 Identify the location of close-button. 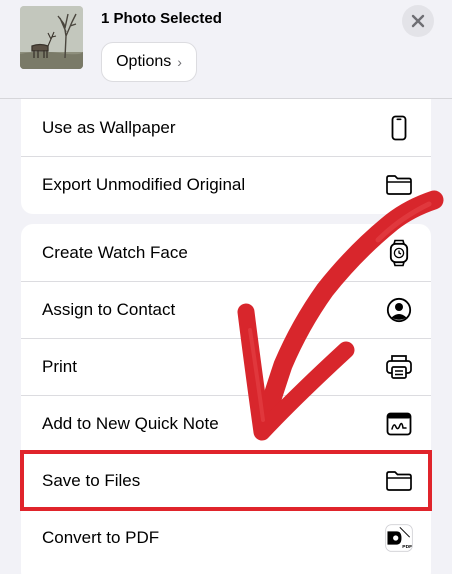
(418, 21).